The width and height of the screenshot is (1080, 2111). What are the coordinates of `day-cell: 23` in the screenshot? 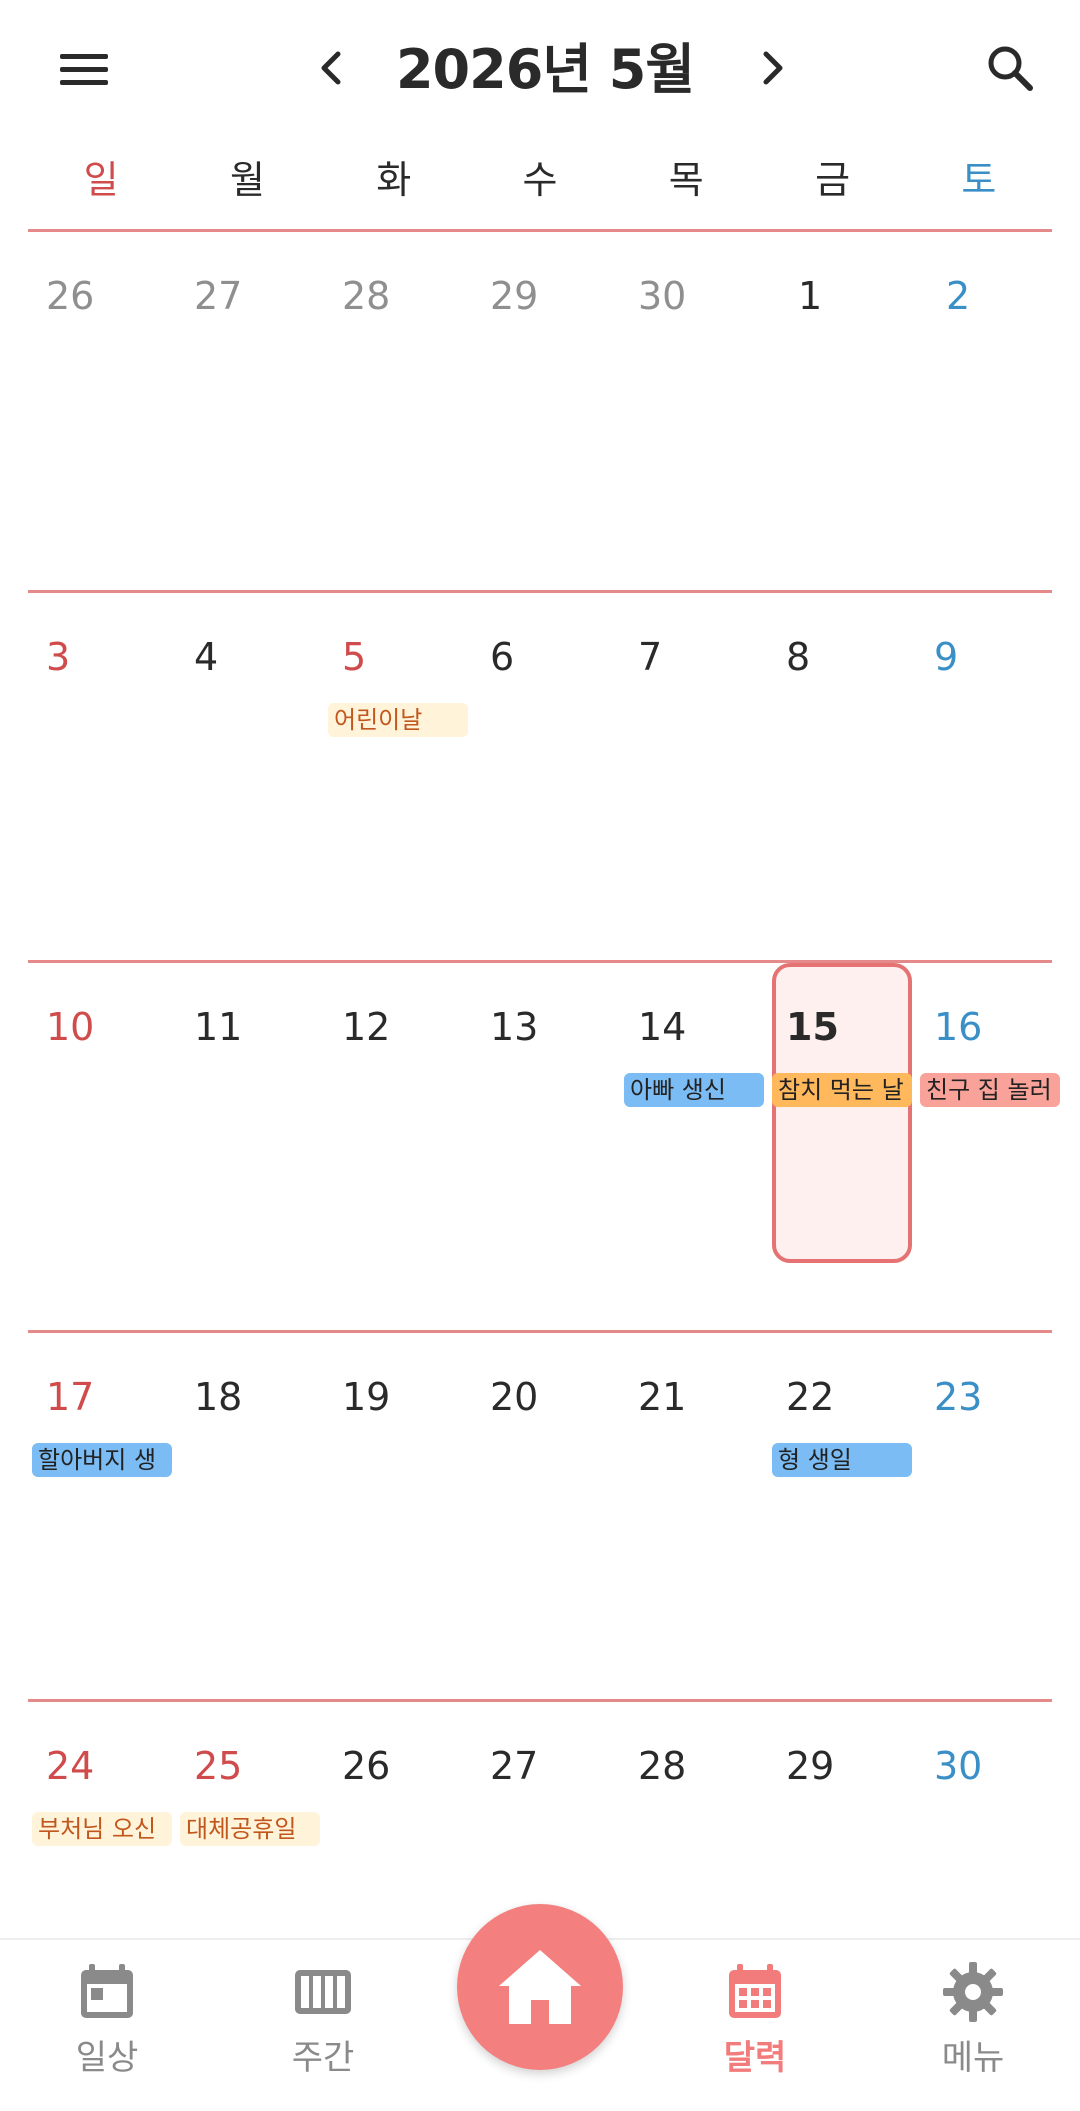 It's located at (990, 1518).